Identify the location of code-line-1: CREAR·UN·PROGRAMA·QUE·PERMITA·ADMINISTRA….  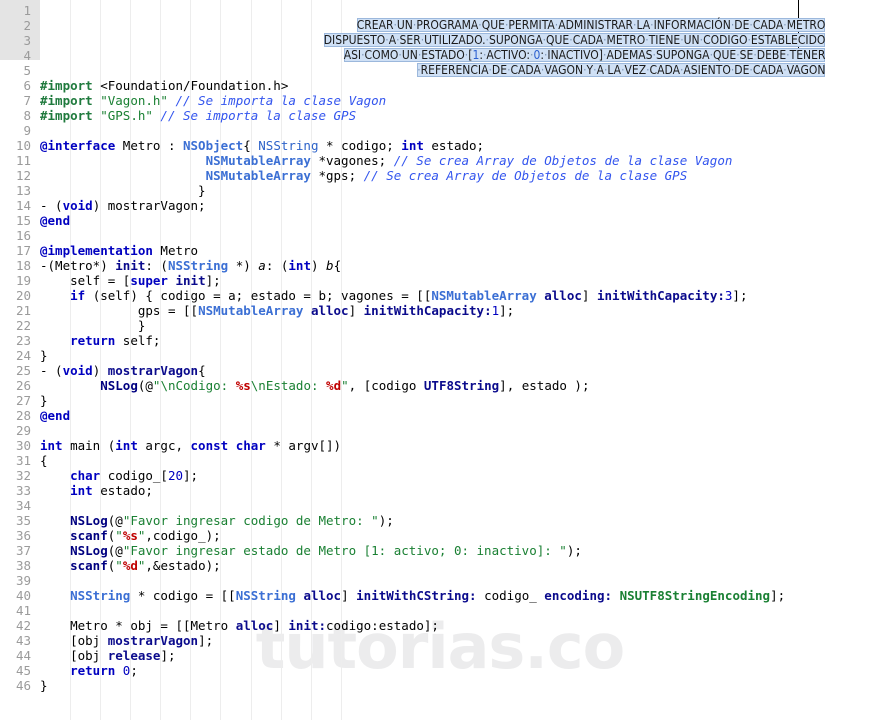
(460, 17).